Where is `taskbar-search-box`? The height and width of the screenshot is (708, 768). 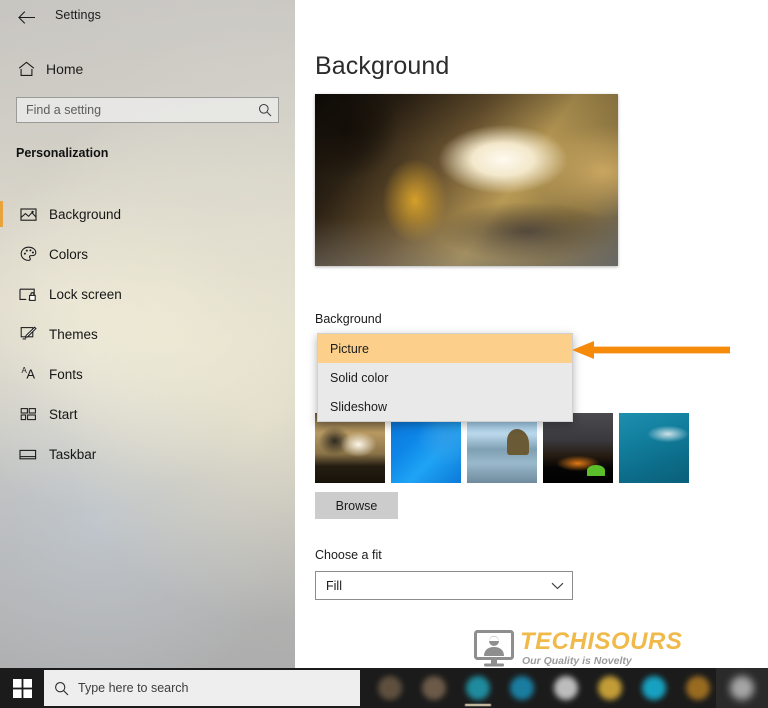 taskbar-search-box is located at coordinates (202, 688).